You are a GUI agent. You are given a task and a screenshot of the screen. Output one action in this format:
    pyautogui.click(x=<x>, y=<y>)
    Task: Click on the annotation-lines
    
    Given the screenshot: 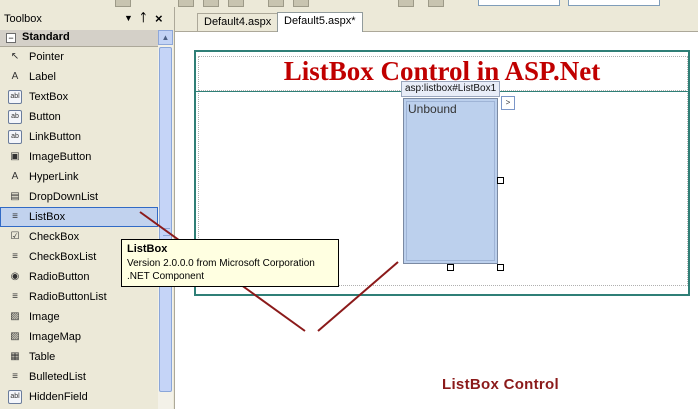 What is the action you would take?
    pyautogui.click(x=269, y=271)
    